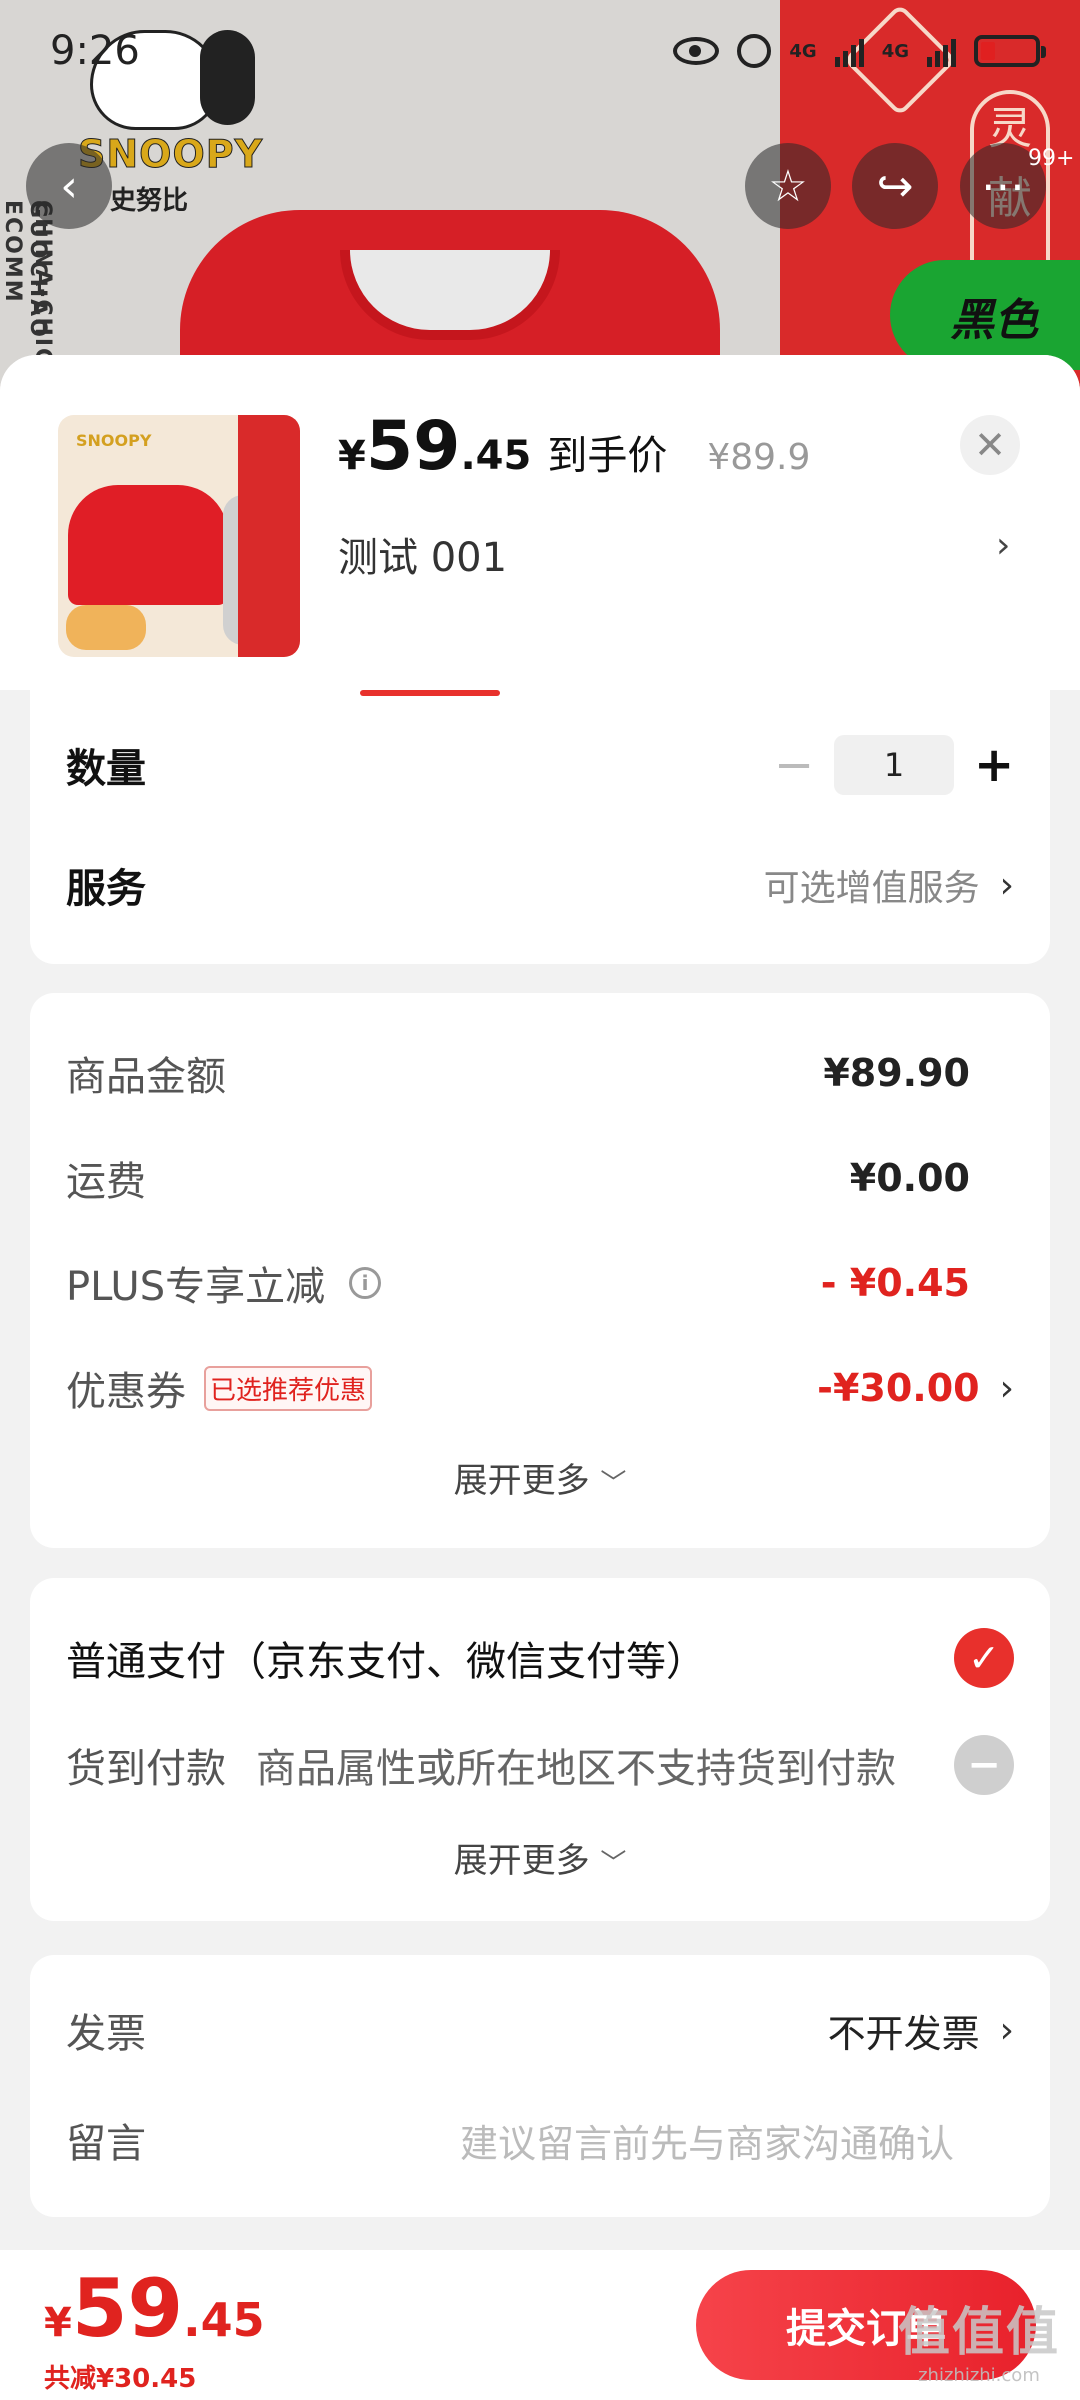 Image resolution: width=1080 pixels, height=2400 pixels. What do you see at coordinates (794, 765) in the screenshot?
I see `decrease-button: −` at bounding box center [794, 765].